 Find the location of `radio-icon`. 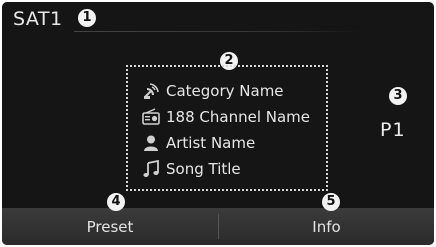

radio-icon is located at coordinates (151, 117).